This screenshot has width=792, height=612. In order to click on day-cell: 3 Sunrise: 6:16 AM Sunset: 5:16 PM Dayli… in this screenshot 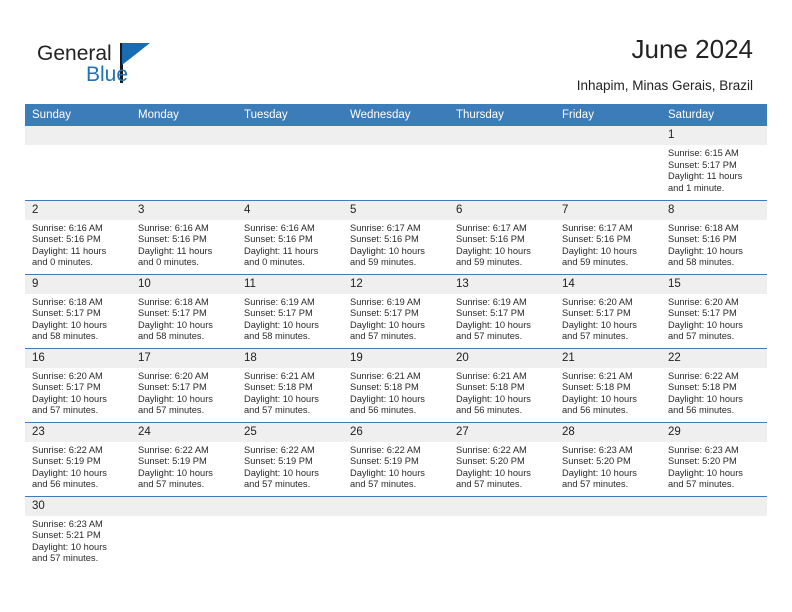, I will do `click(184, 236)`.